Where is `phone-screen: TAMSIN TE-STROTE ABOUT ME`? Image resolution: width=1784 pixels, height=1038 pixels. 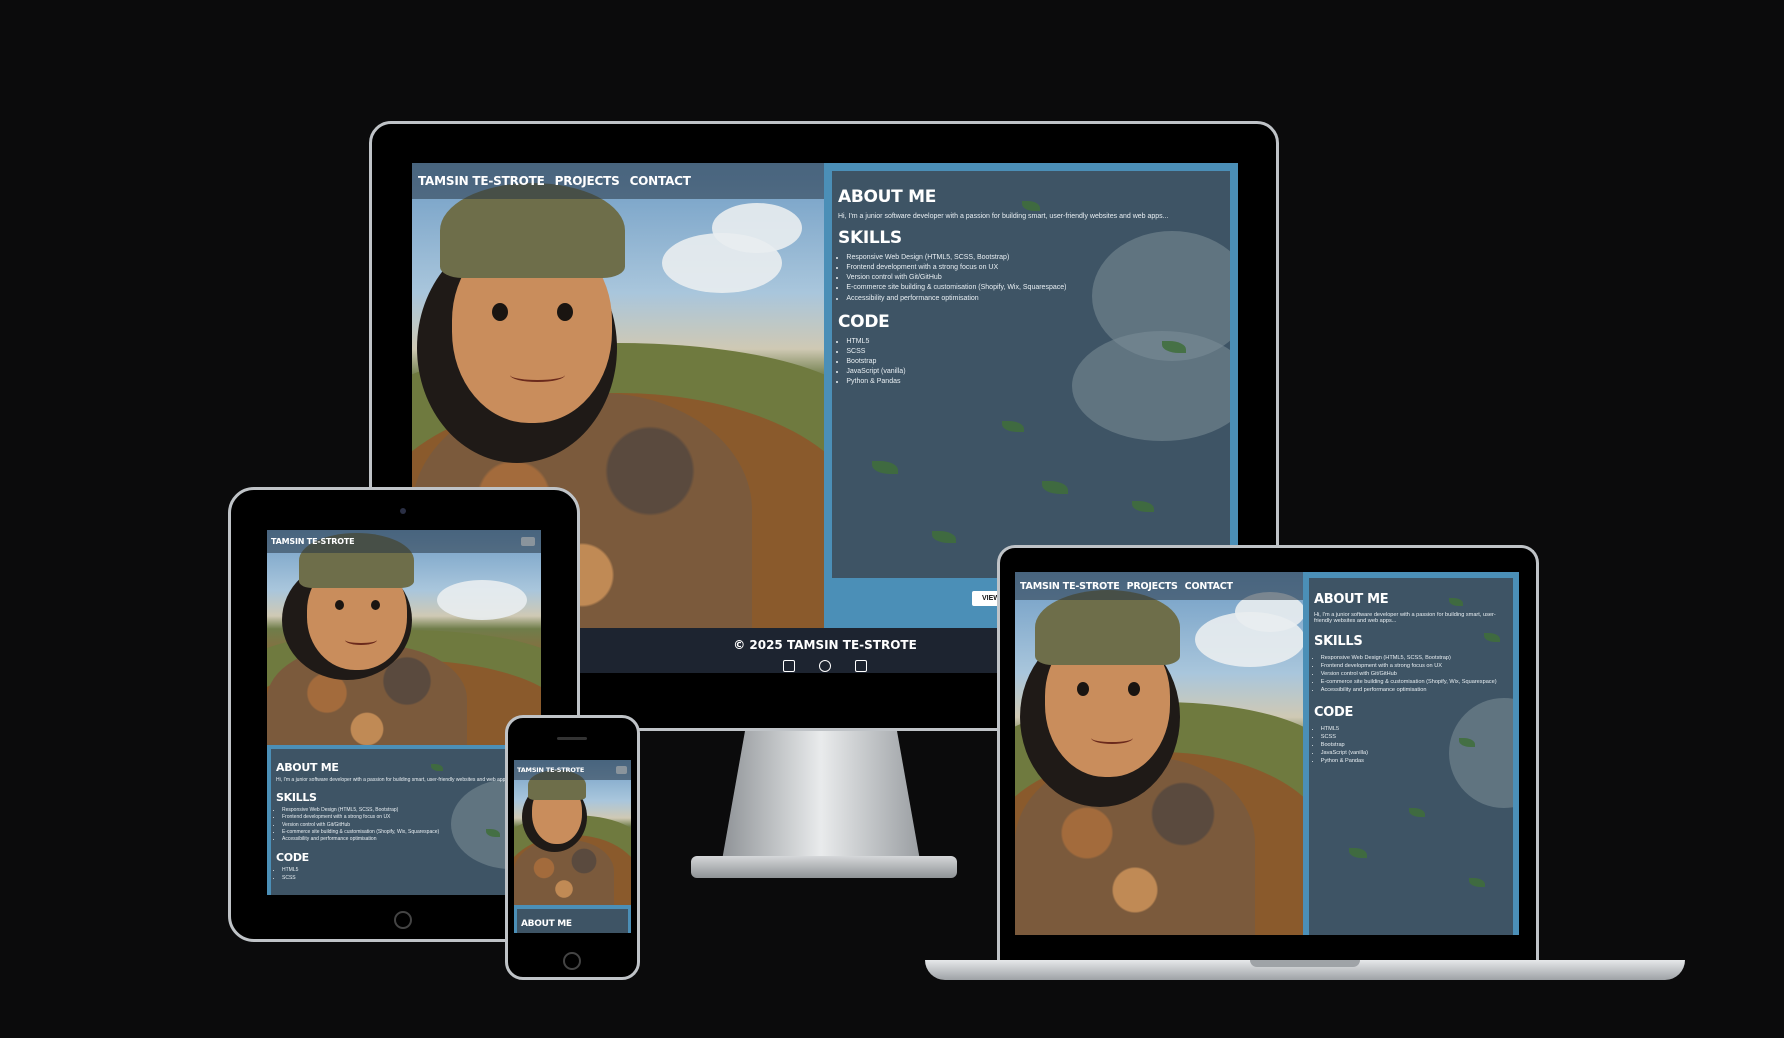 phone-screen: TAMSIN TE-STROTE ABOUT ME is located at coordinates (572, 846).